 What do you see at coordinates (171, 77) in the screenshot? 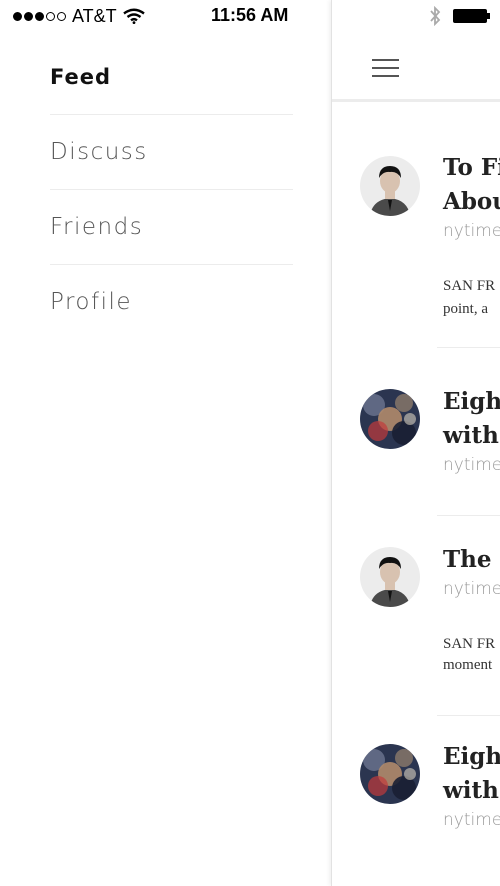
I see `menu-item-feed: Feed` at bounding box center [171, 77].